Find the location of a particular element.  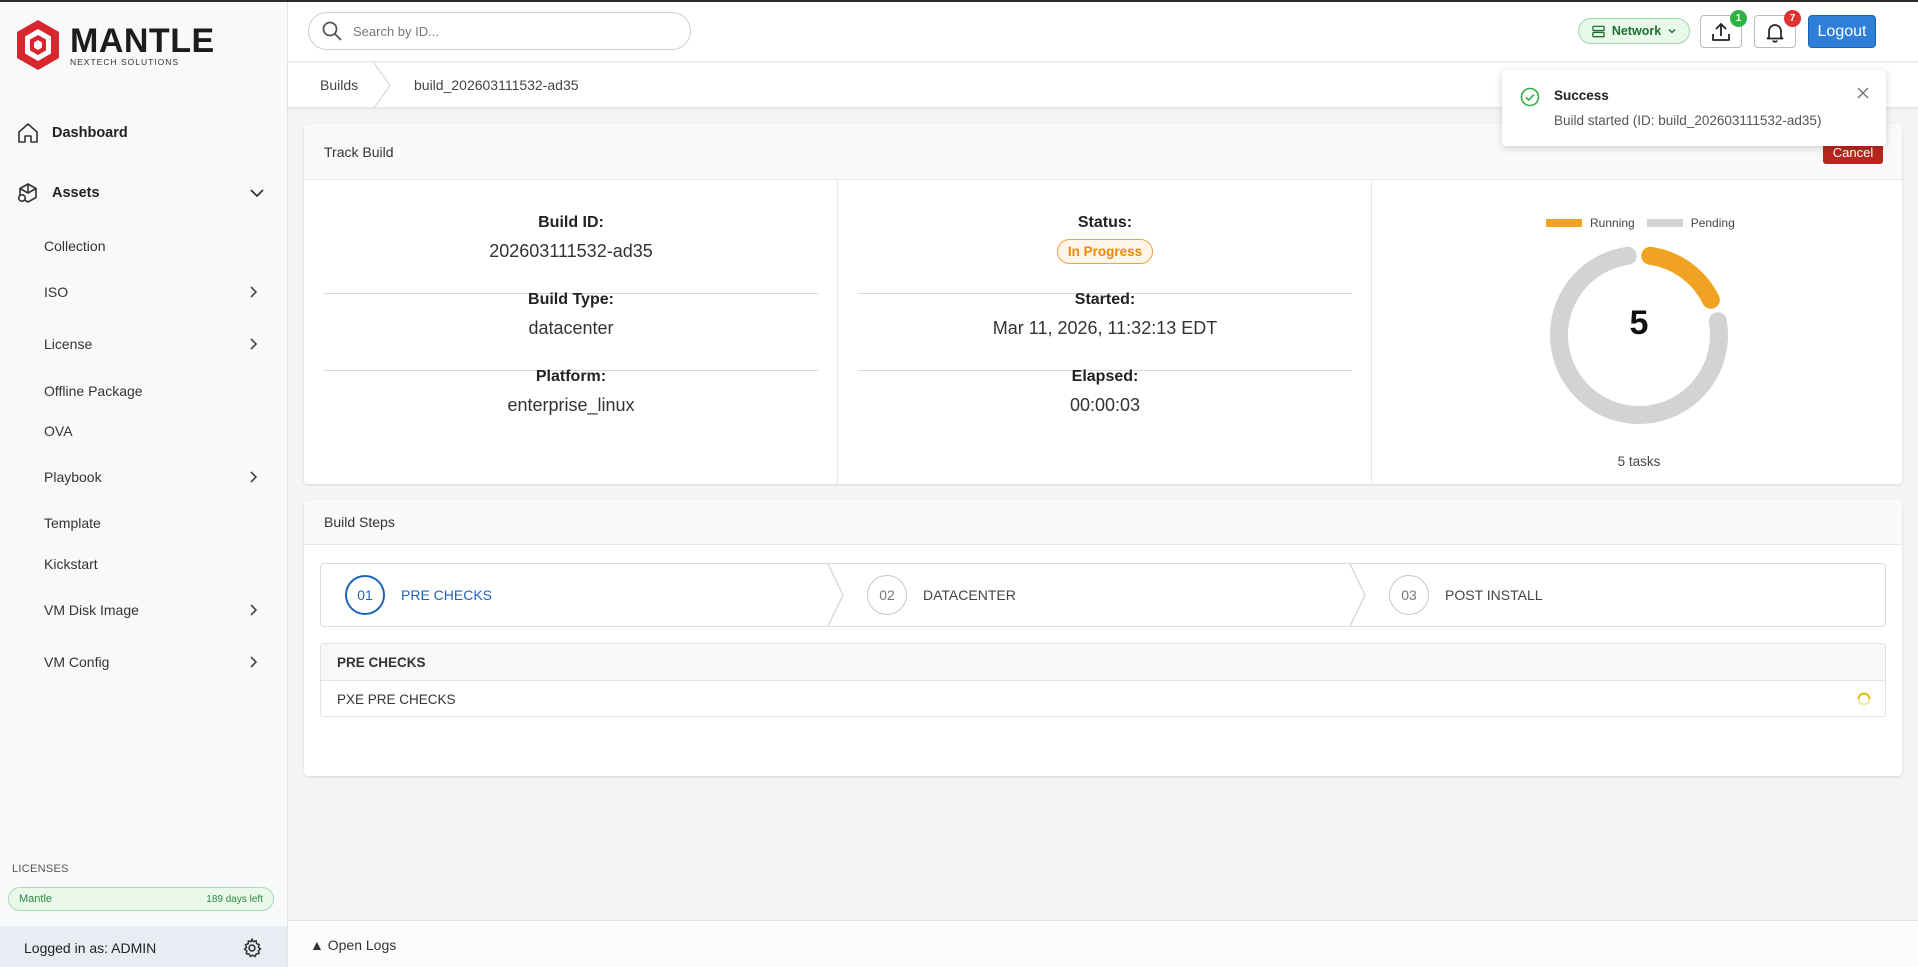

task-label: PXE PRE CHECKS is located at coordinates (396, 699).